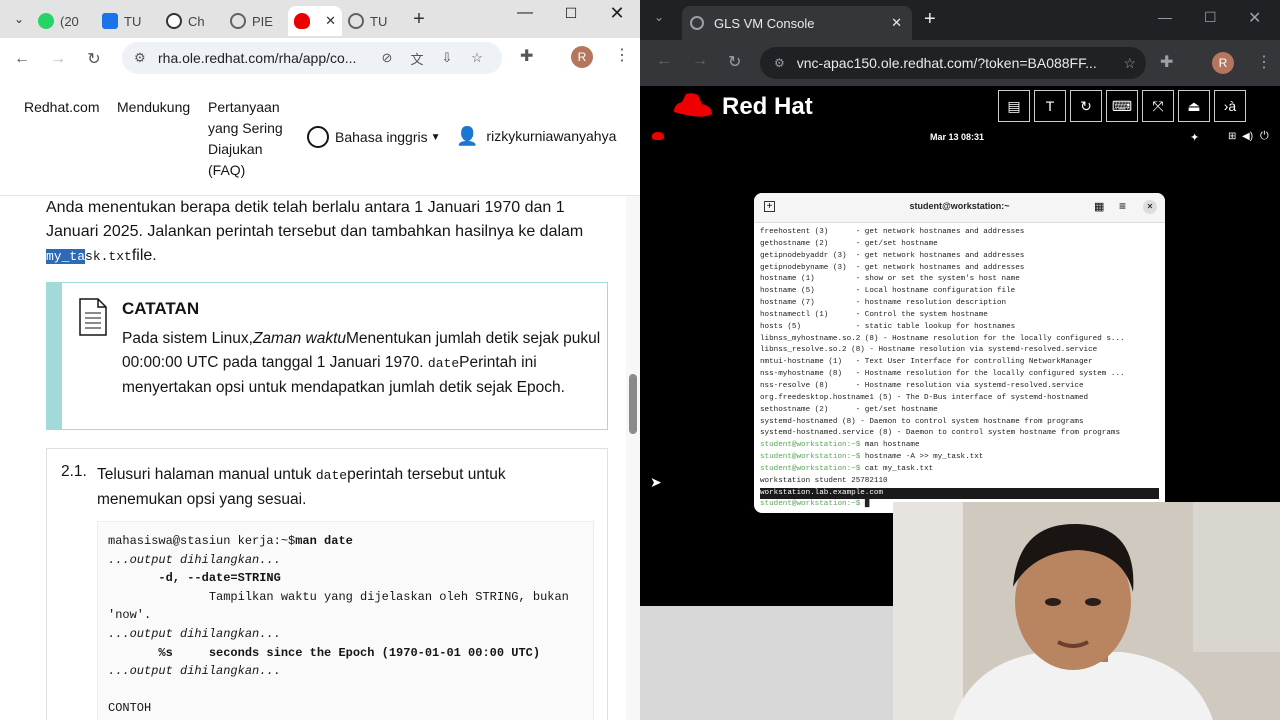 Image resolution: width=1280 pixels, height=720 pixels. Describe the element at coordinates (810, 504) in the screenshot. I see `terminal-prompt: student@workstation:~$` at that location.